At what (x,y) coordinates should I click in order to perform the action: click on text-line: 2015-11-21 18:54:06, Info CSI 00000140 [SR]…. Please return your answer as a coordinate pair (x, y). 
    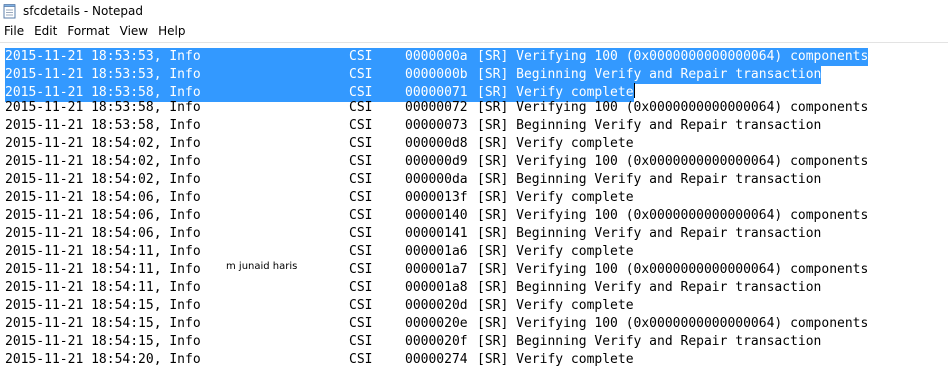
    Looking at the image, I should click on (436, 216).